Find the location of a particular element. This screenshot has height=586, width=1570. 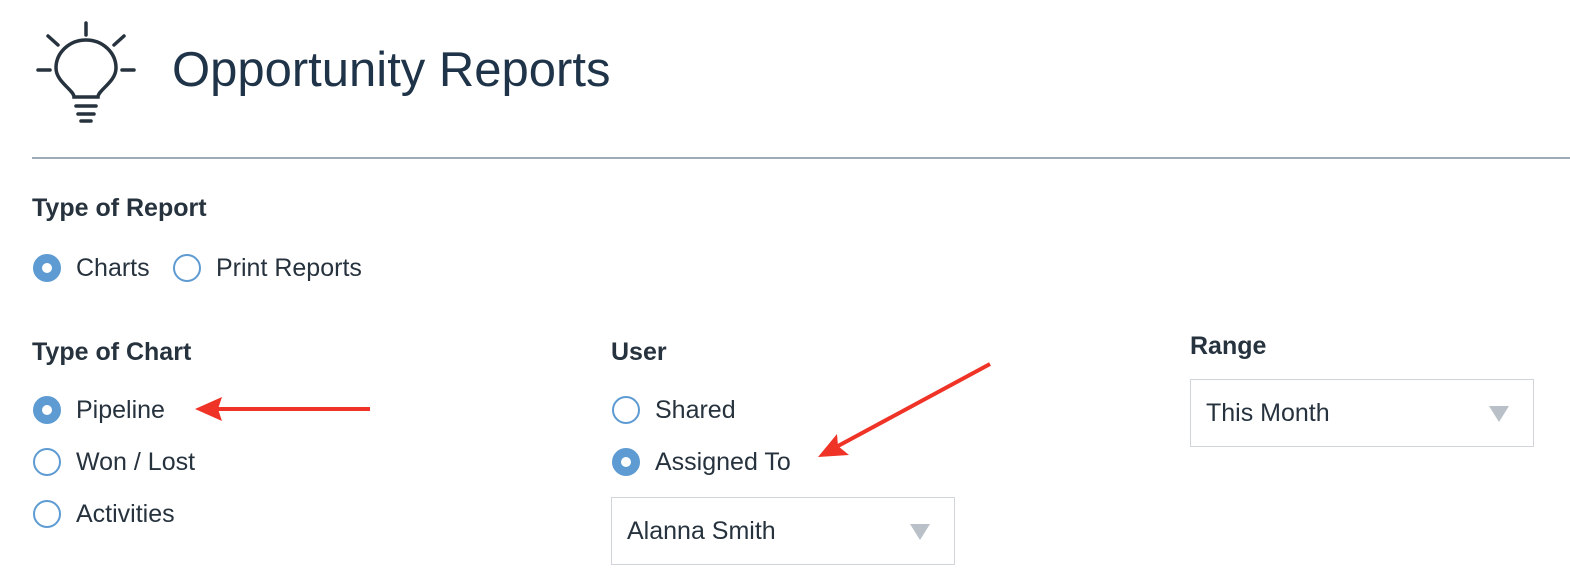

header-divider is located at coordinates (801, 158).